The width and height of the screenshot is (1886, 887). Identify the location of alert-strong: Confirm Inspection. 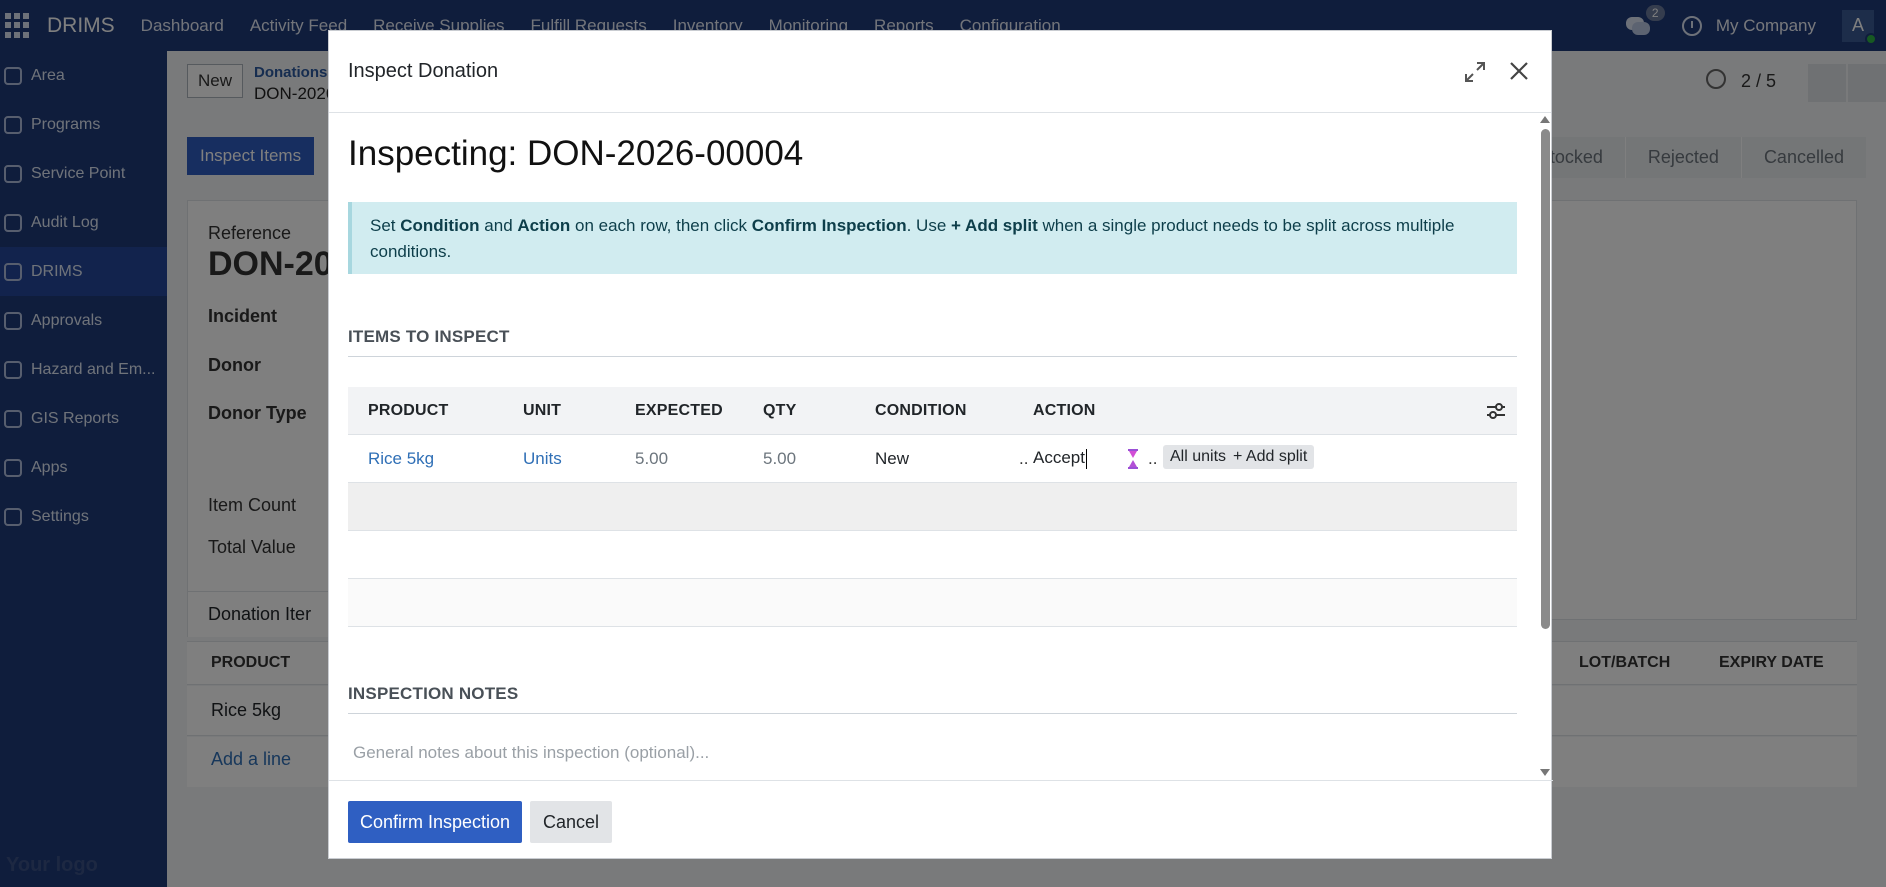
(829, 225).